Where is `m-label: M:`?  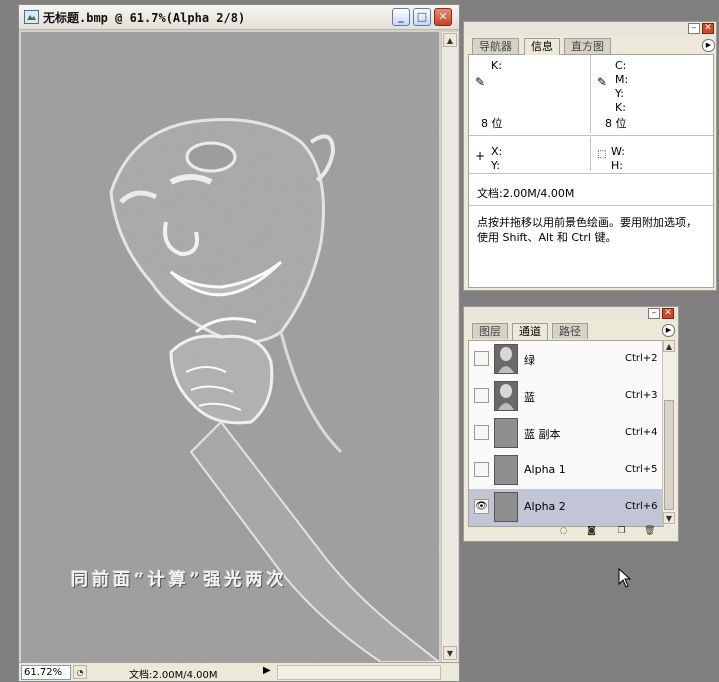
m-label: M: is located at coordinates (622, 79).